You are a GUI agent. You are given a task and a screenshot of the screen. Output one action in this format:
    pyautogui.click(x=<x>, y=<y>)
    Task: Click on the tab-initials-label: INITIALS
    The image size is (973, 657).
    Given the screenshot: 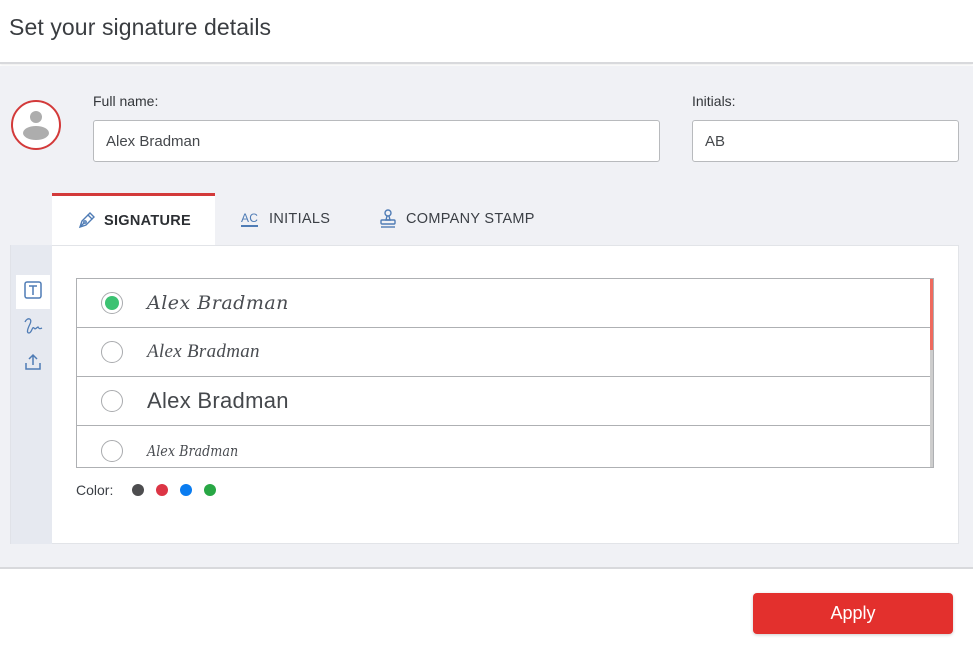 What is the action you would take?
    pyautogui.click(x=300, y=219)
    